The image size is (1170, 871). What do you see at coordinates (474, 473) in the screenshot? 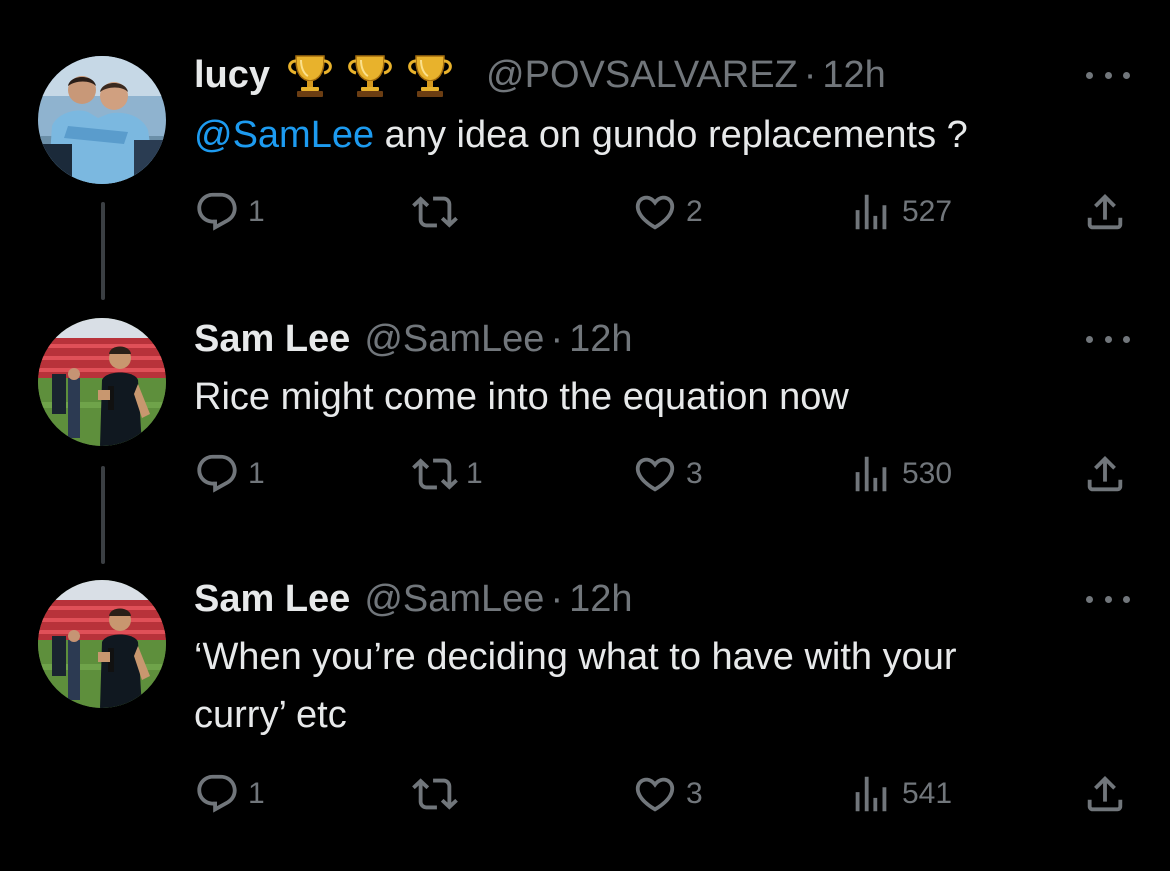
I see `retweet-count: 1` at bounding box center [474, 473].